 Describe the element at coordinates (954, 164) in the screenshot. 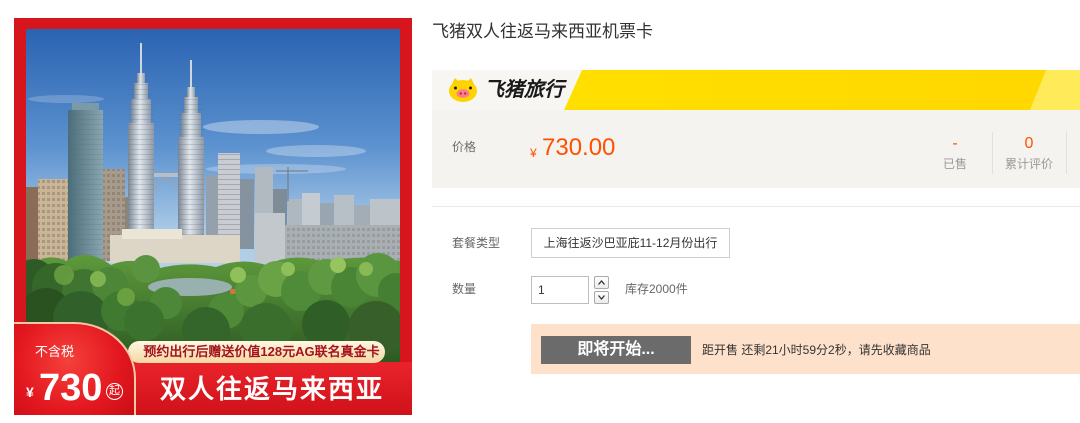

I see `sold-count-label: 已售` at that location.